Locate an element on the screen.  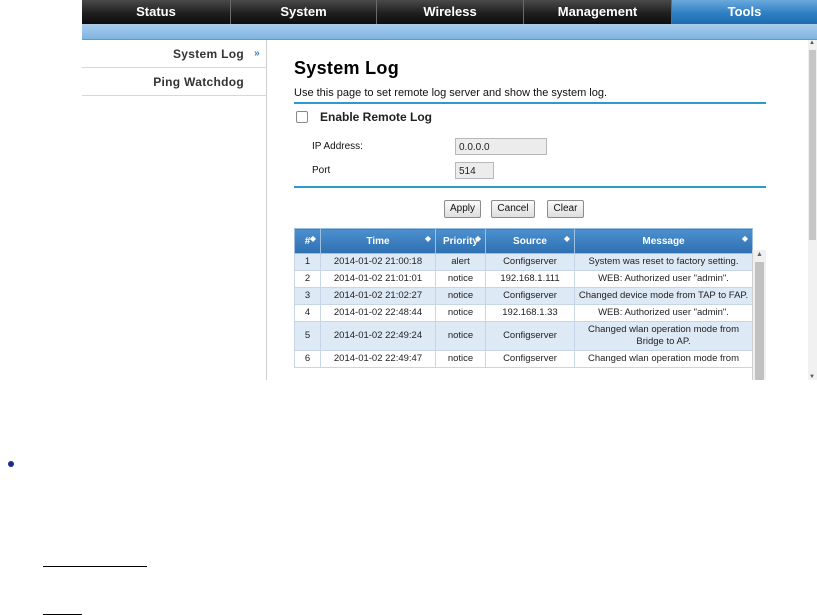
double-chevron-right-icon: » is located at coordinates (257, 53).